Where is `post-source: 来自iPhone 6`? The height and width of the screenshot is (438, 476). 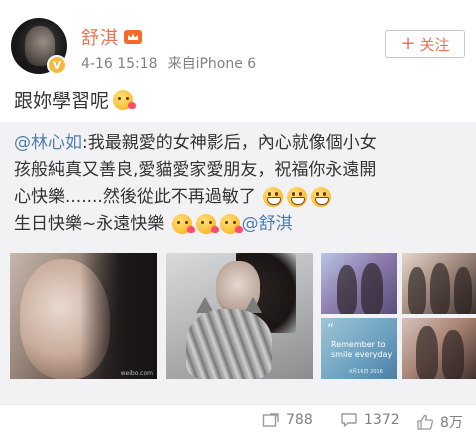
post-source: 来自iPhone 6 is located at coordinates (212, 64).